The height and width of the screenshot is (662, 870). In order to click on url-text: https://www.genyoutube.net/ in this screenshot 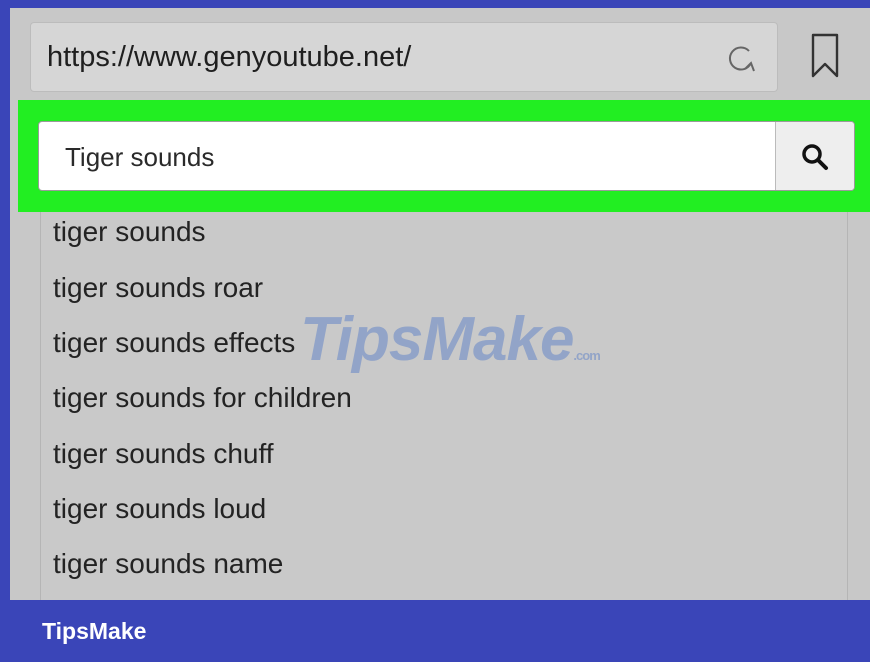, I will do `click(229, 57)`.